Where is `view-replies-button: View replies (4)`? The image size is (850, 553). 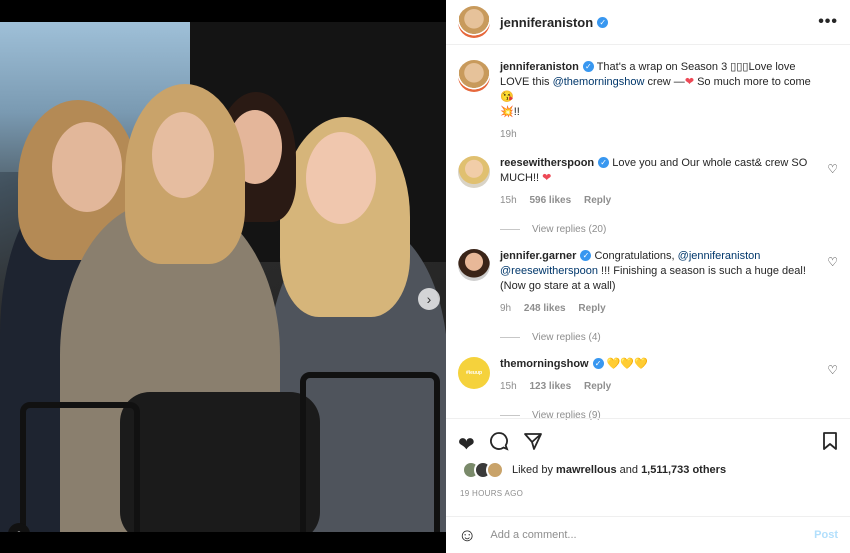 view-replies-button: View replies (4) is located at coordinates (669, 337).